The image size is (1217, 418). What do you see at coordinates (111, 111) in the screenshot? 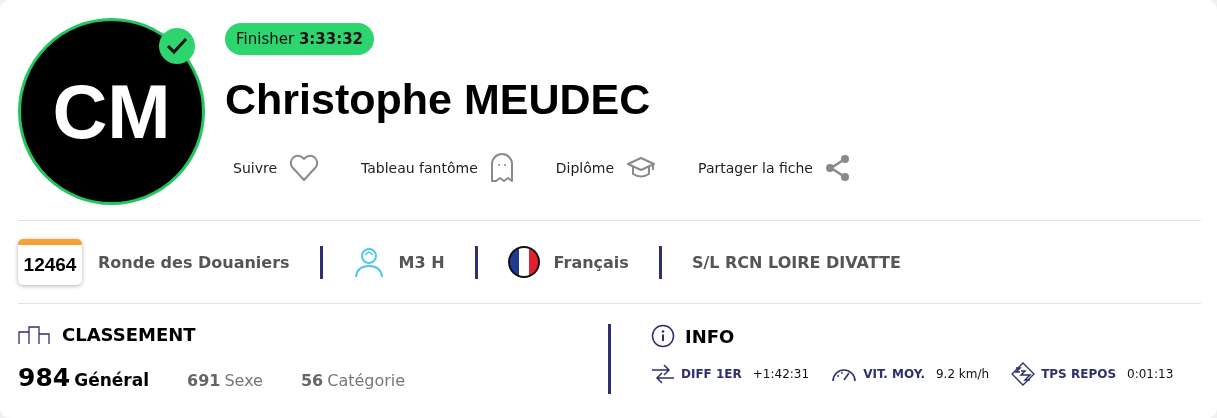
I see `avatar: CM` at bounding box center [111, 111].